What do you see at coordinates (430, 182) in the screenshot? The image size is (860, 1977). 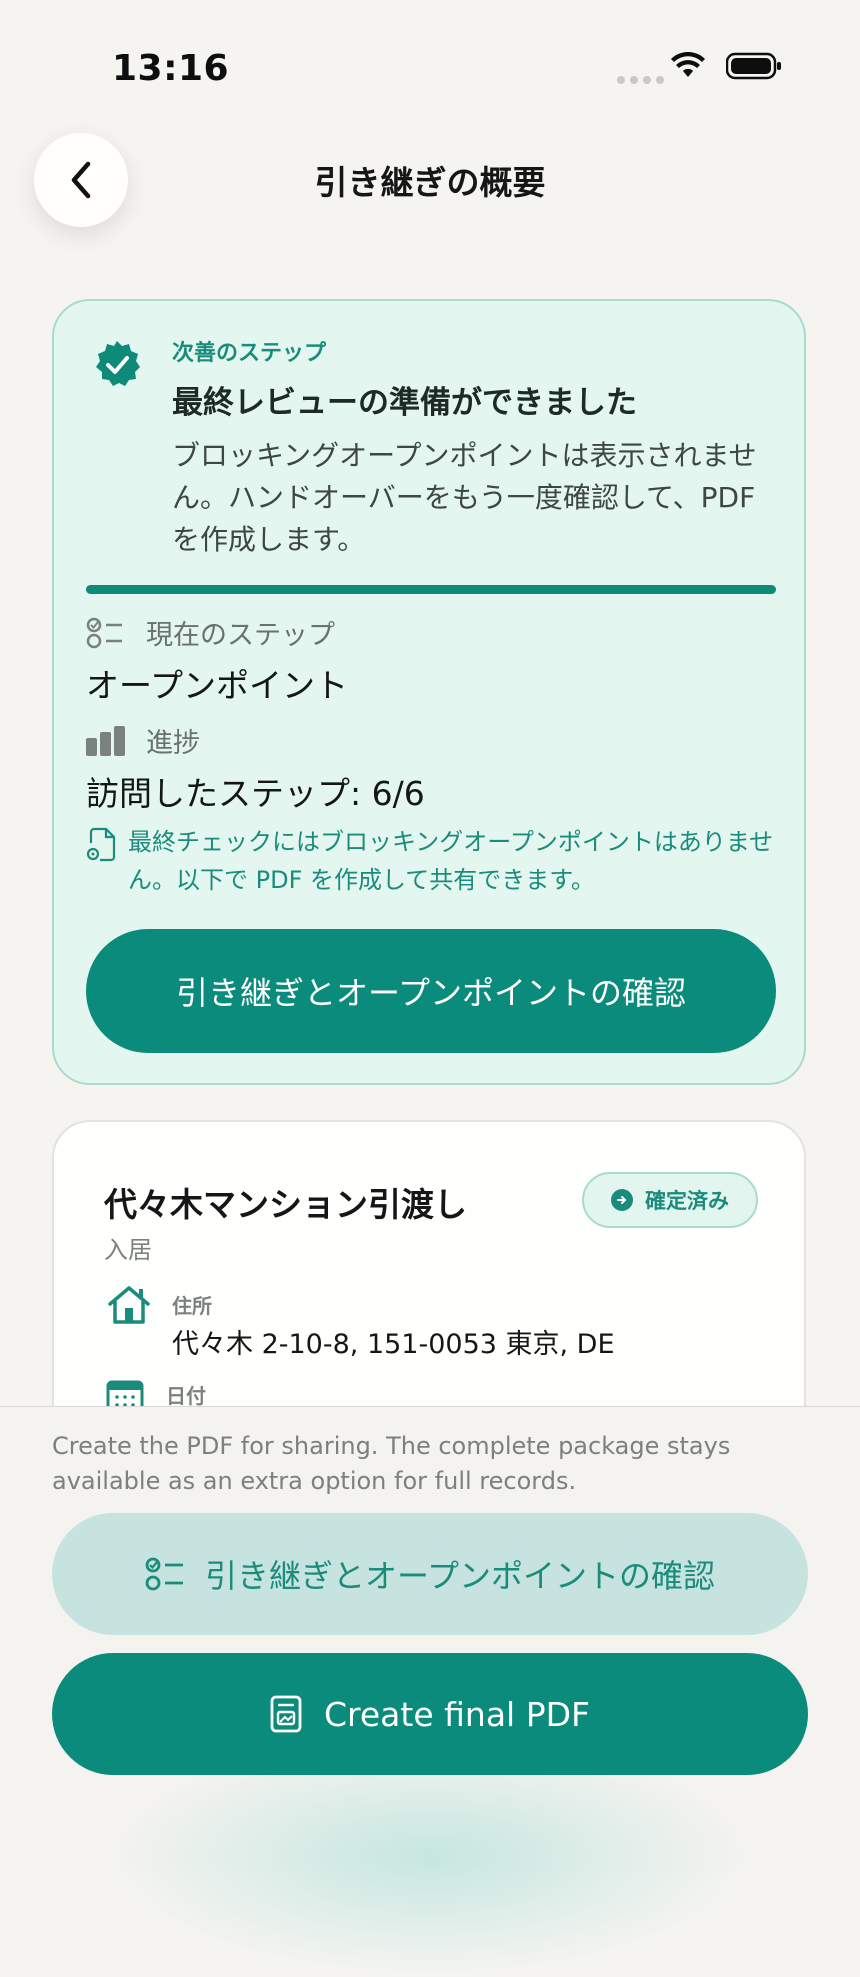 I see `page-title: 引き継ぎの概要` at bounding box center [430, 182].